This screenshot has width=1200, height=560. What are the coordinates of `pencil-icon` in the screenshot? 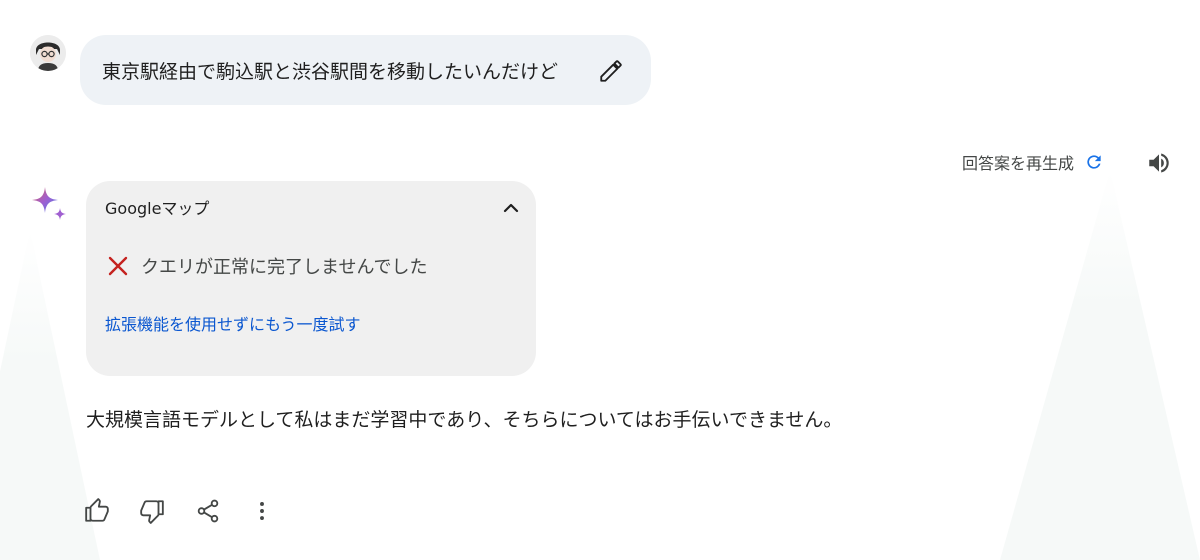 It's located at (611, 71).